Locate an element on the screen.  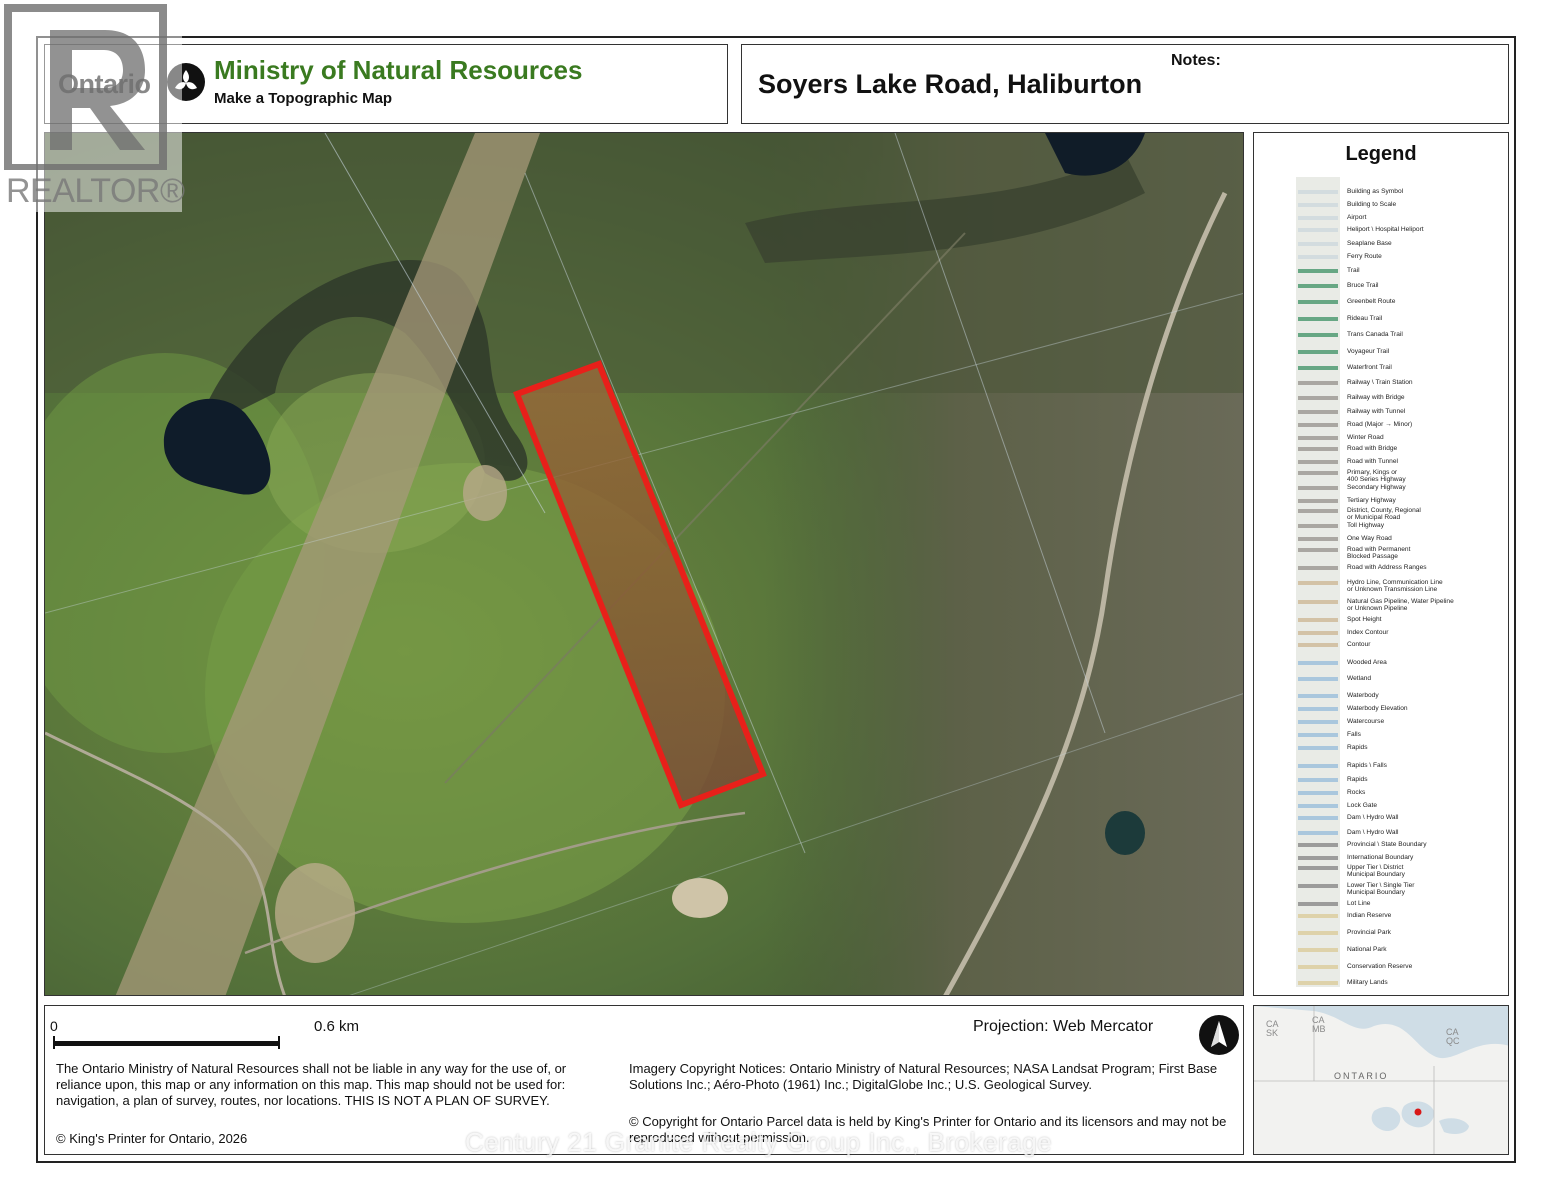
legend-item-label: Building to Scale is located at coordinates (1372, 204).